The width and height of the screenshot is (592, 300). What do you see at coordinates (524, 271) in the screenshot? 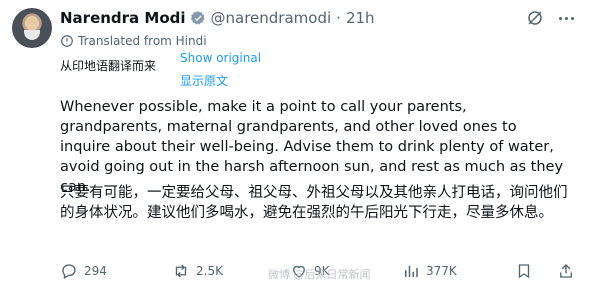
I see `bookmark-icon` at bounding box center [524, 271].